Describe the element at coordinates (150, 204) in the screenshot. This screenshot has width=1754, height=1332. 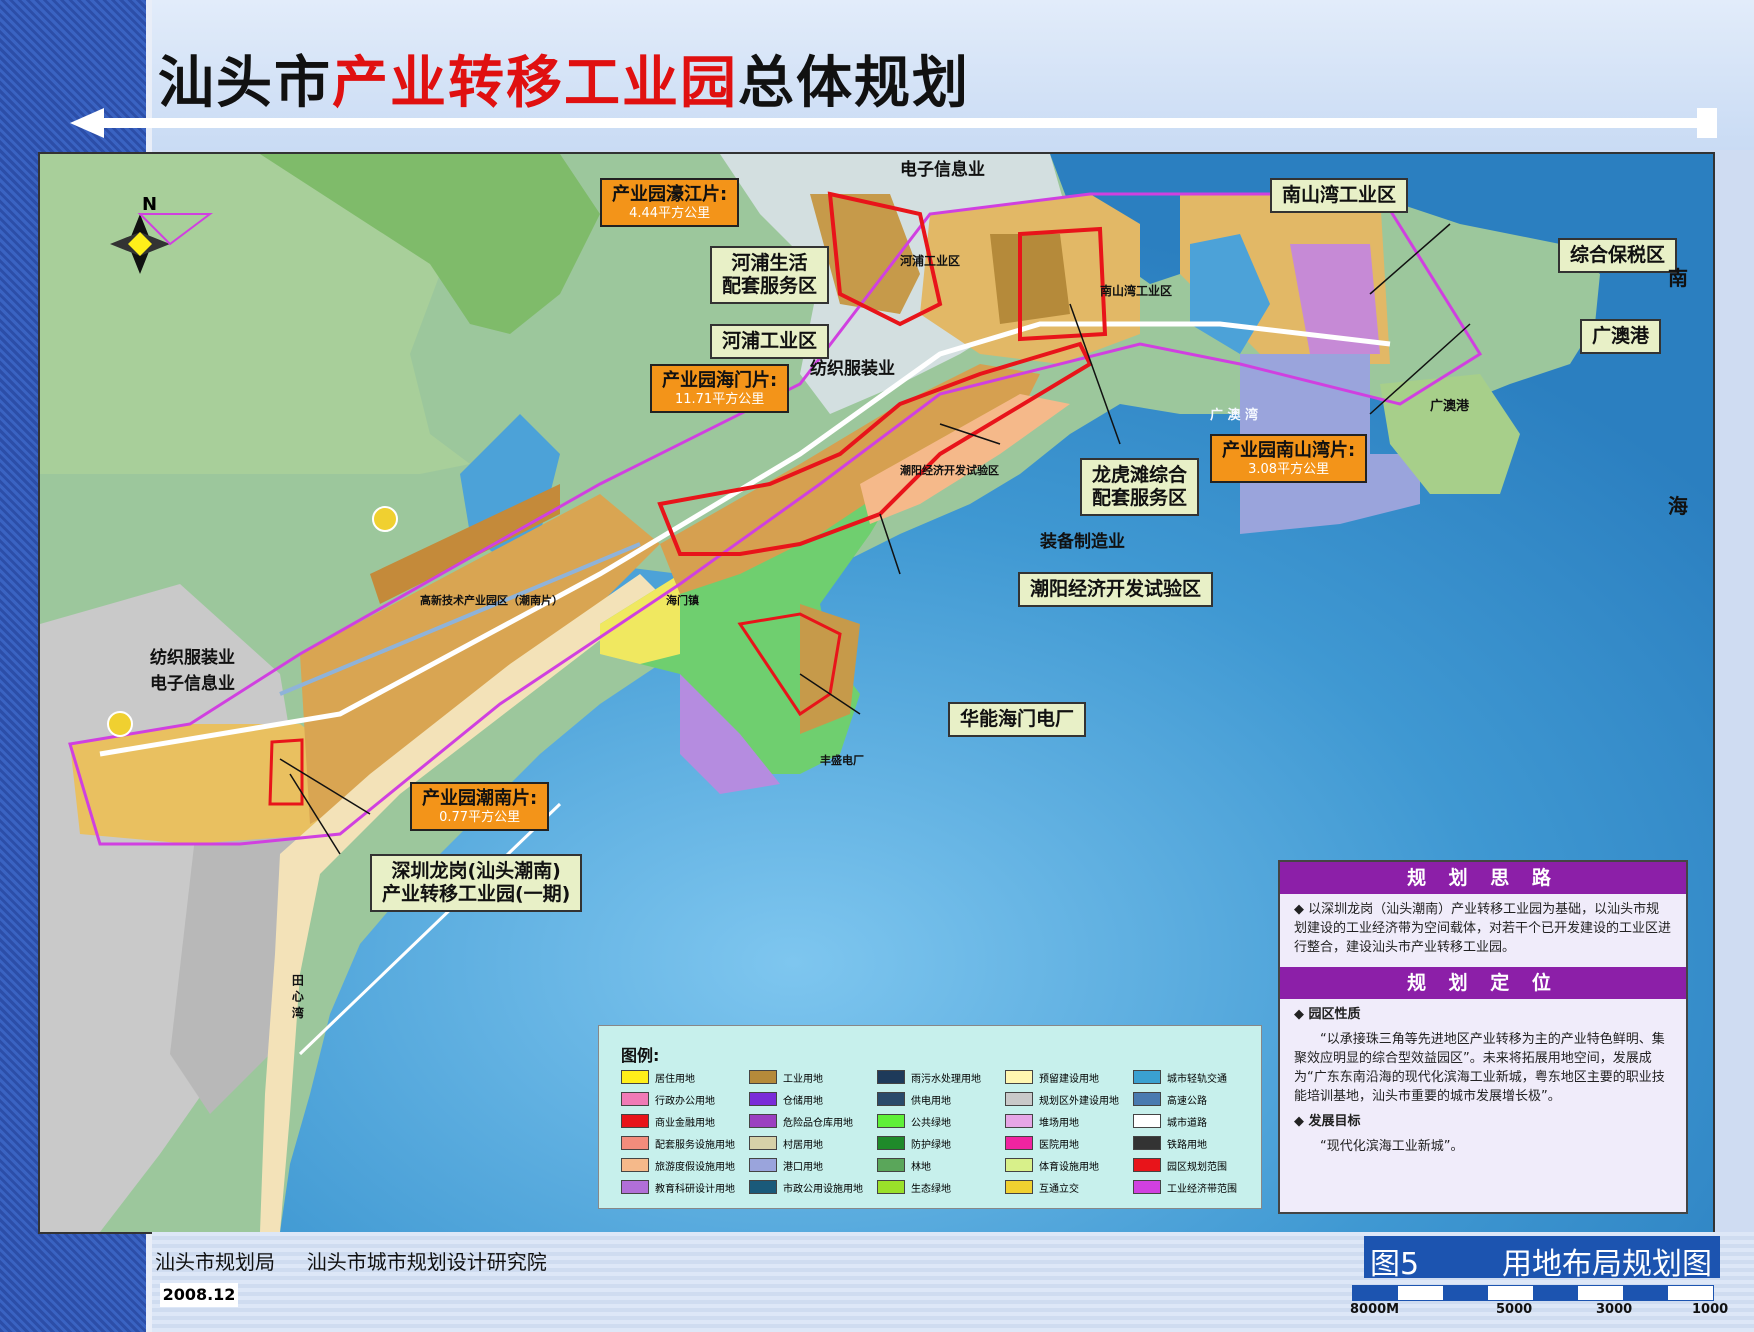
I see `north-label: N` at that location.